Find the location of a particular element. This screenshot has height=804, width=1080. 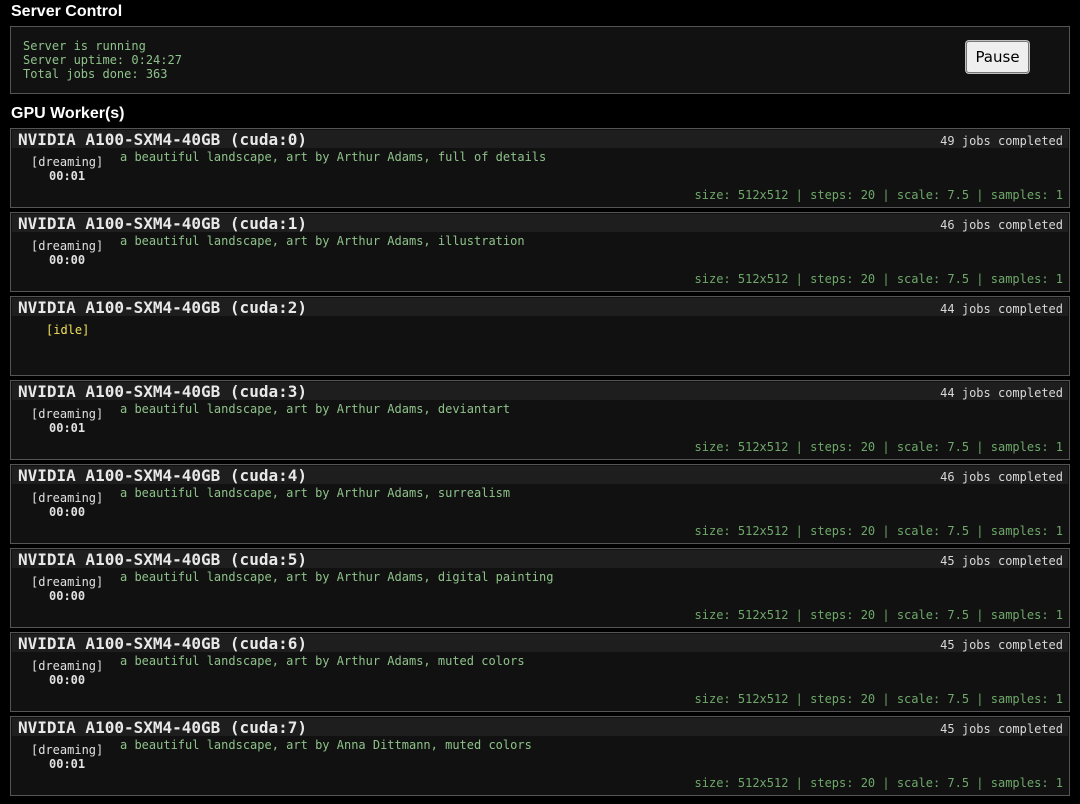

worker-gpu-name: NVIDIA A100-SXM4-40GB (cuda:7) is located at coordinates (162, 727).